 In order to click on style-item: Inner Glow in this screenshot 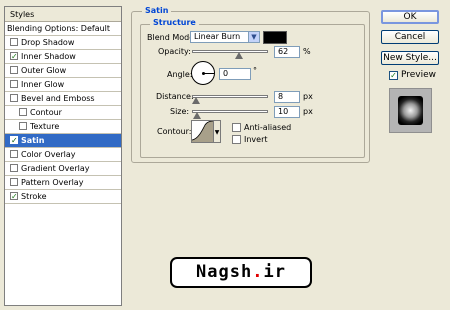, I will do `click(63, 85)`.